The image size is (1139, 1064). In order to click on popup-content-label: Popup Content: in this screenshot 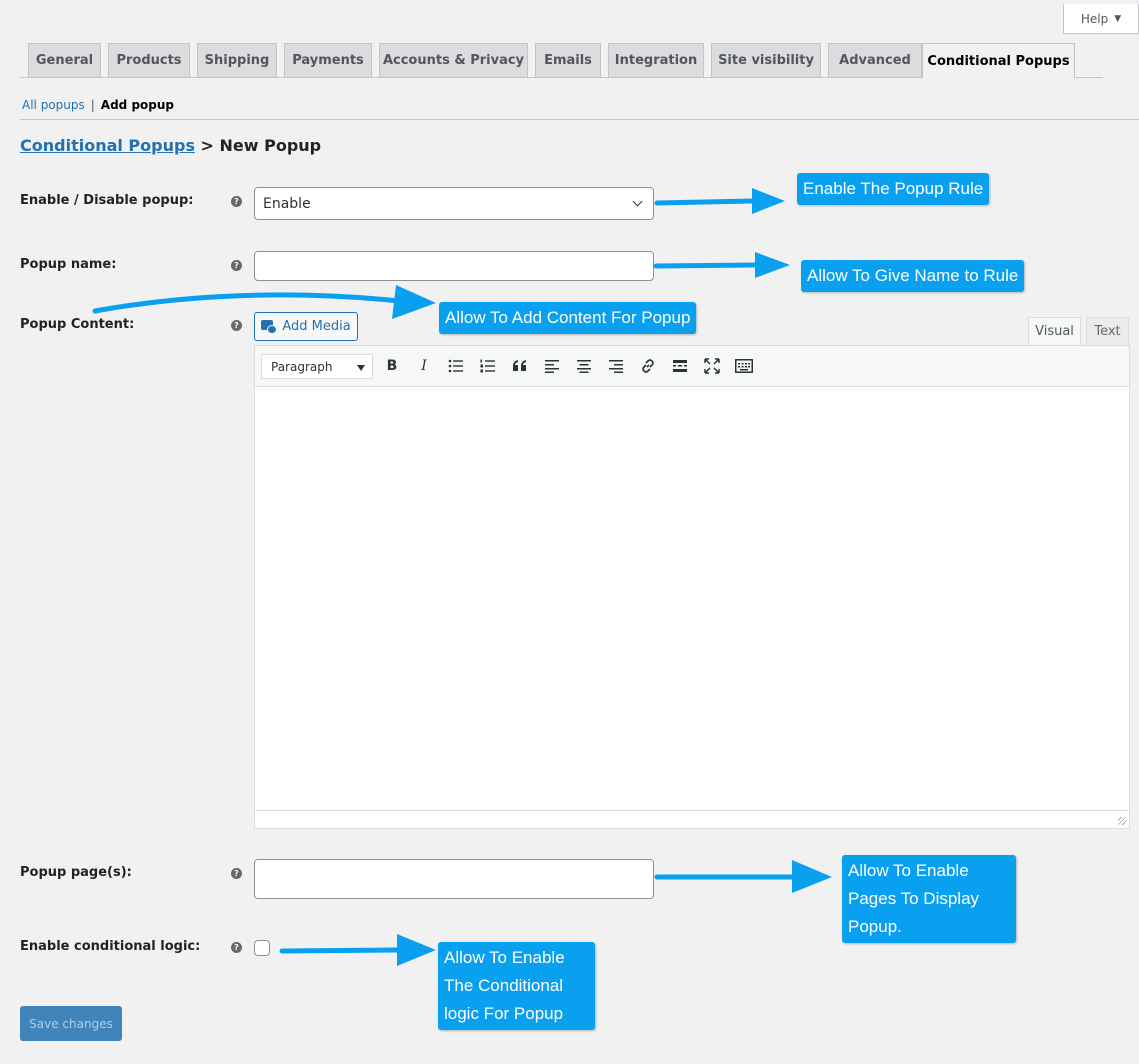, I will do `click(77, 324)`.